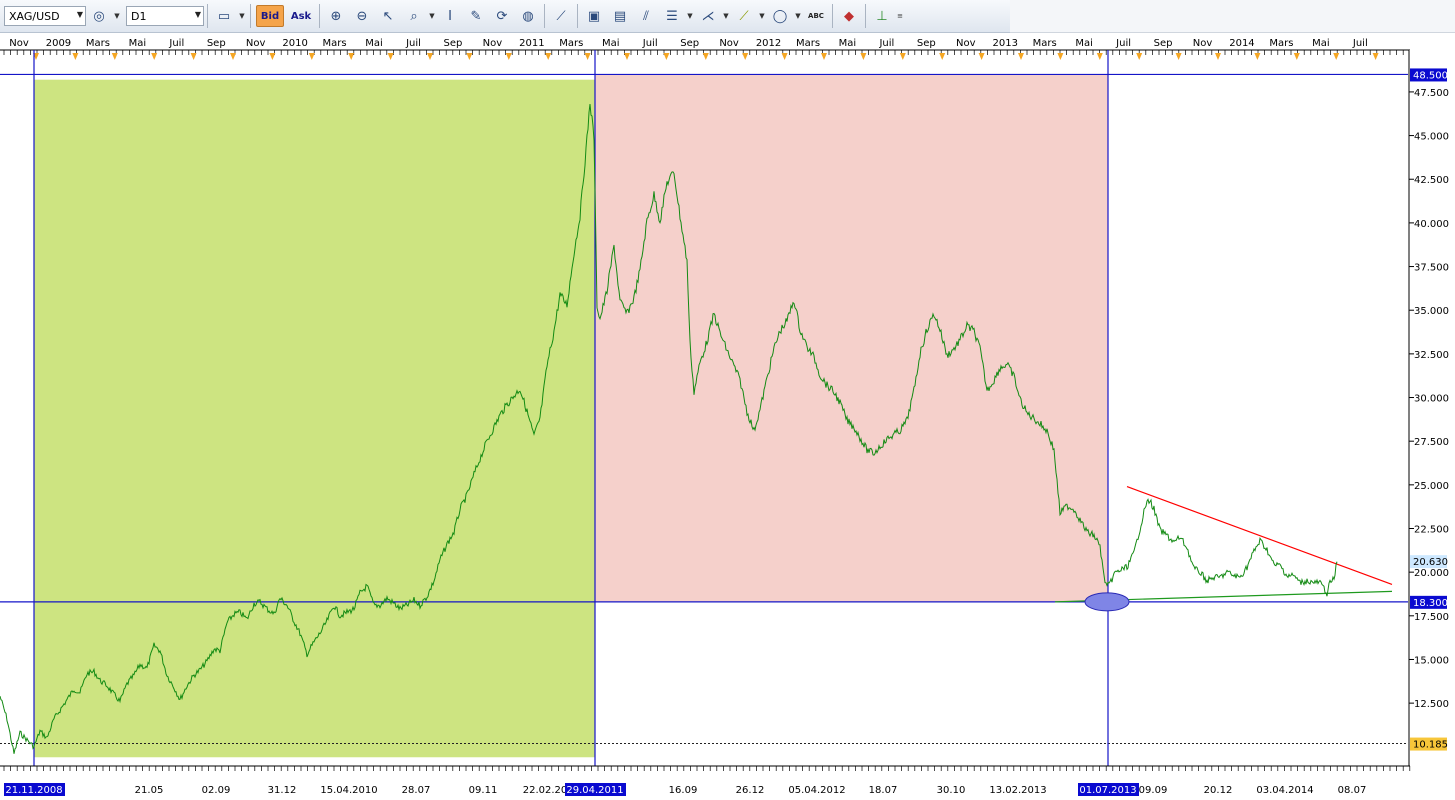  Describe the element at coordinates (816, 16) in the screenshot. I see `text-icon: ABC` at that location.